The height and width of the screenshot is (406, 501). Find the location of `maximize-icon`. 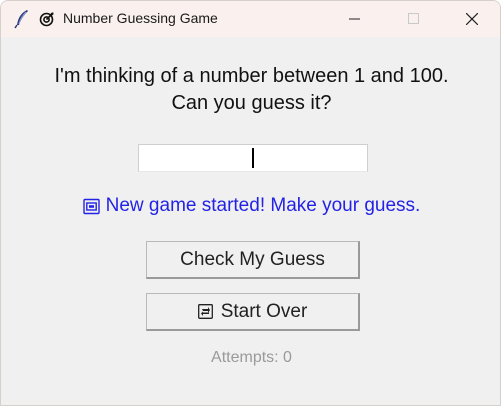

maximize-icon is located at coordinates (413, 18).